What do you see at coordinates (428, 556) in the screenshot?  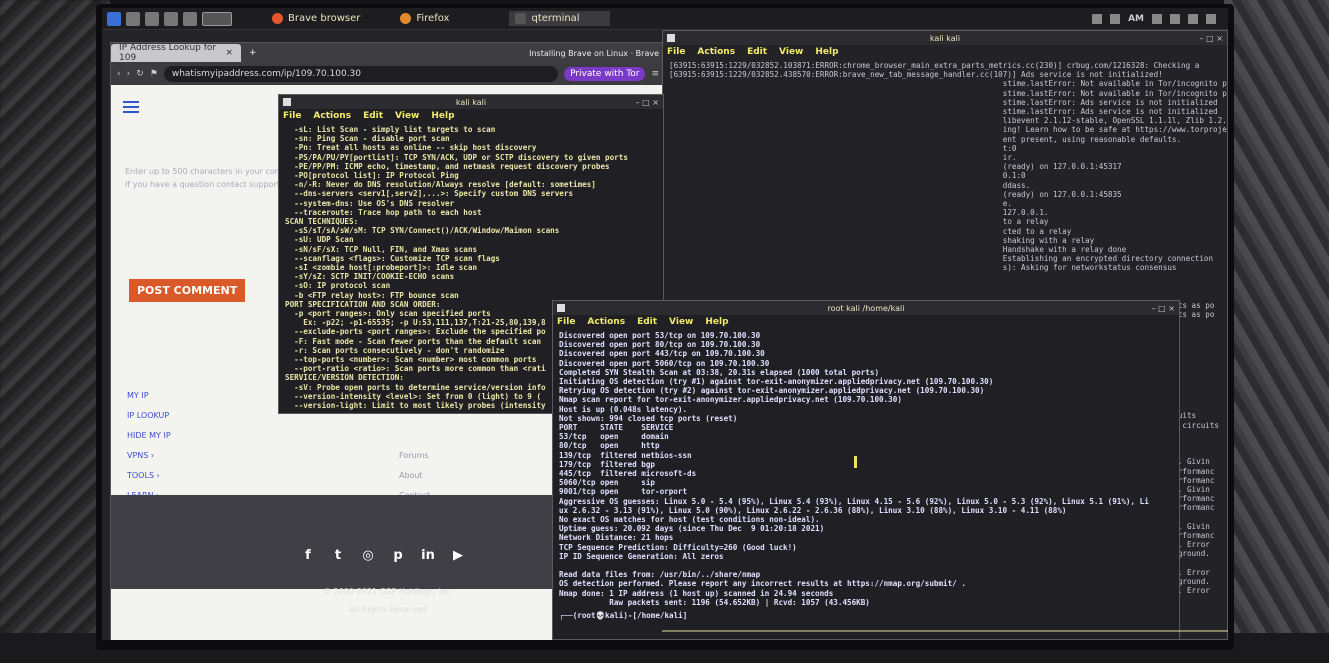 I see `linkedin-icon: in` at bounding box center [428, 556].